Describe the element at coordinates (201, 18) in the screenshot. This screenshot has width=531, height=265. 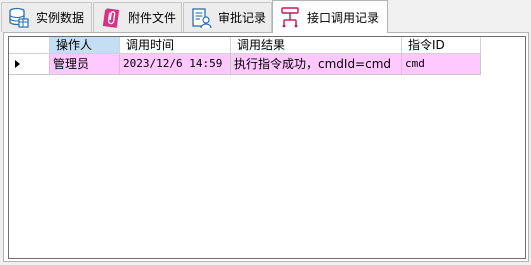
I see `approval-record-icon` at that location.